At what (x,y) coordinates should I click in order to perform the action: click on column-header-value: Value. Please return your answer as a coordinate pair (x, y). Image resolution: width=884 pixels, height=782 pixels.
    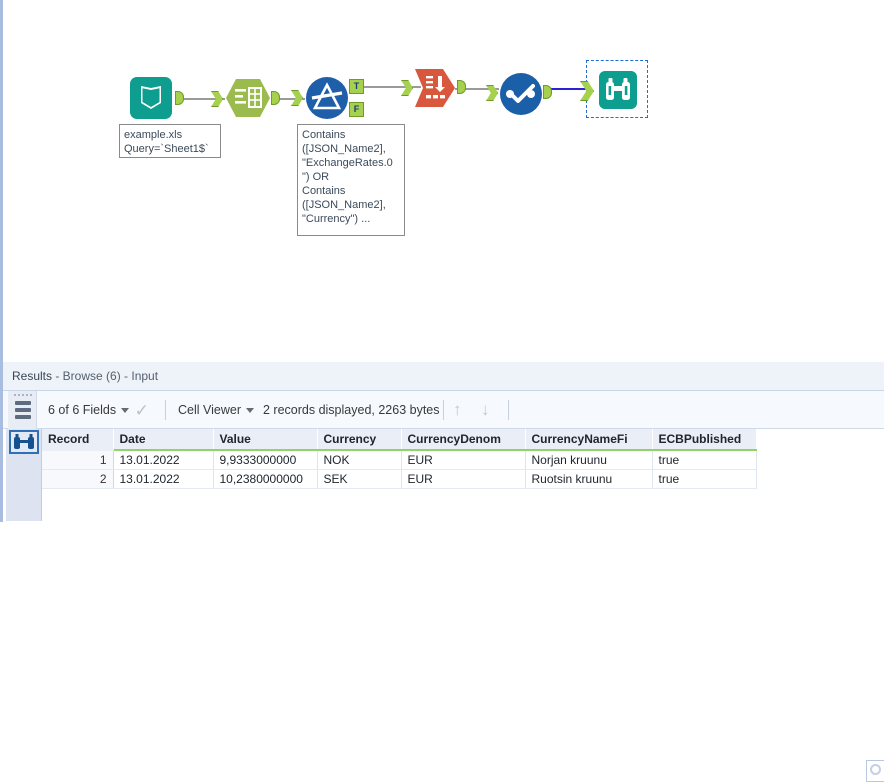
    Looking at the image, I should click on (265, 440).